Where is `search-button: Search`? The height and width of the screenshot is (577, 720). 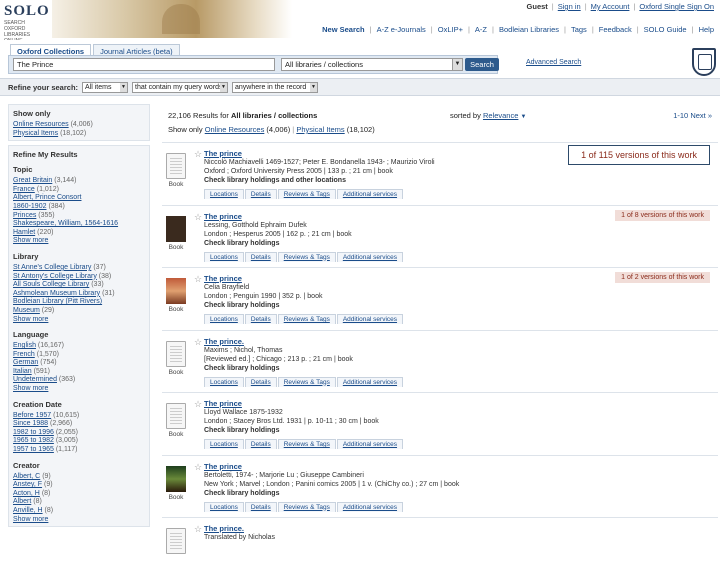 search-button: Search is located at coordinates (482, 64).